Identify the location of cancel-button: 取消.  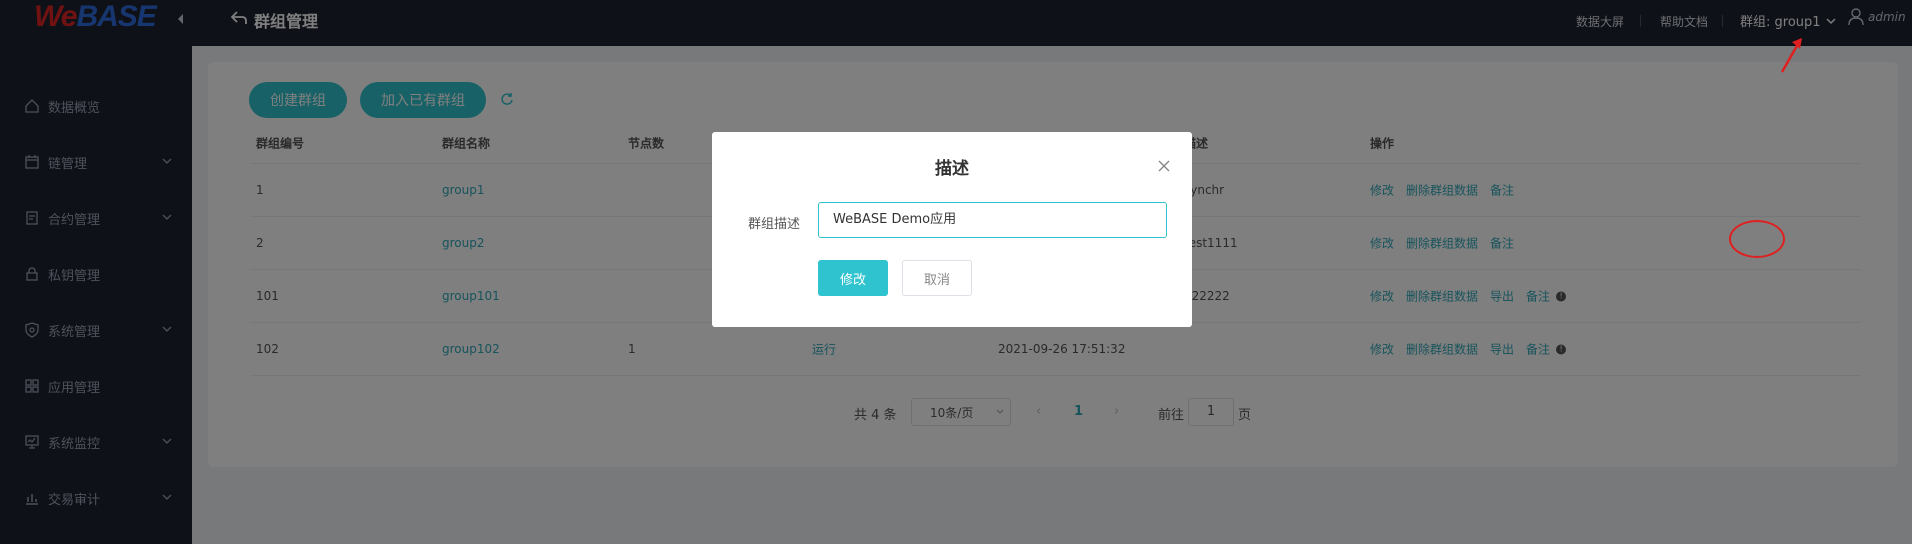
(937, 278).